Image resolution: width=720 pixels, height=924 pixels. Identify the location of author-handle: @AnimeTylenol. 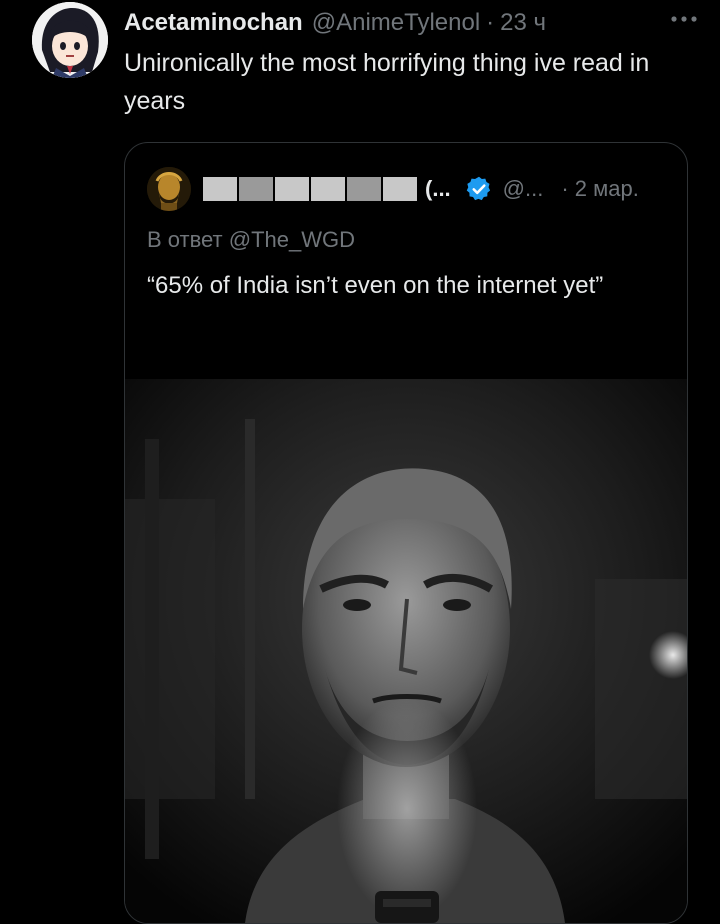
(396, 23).